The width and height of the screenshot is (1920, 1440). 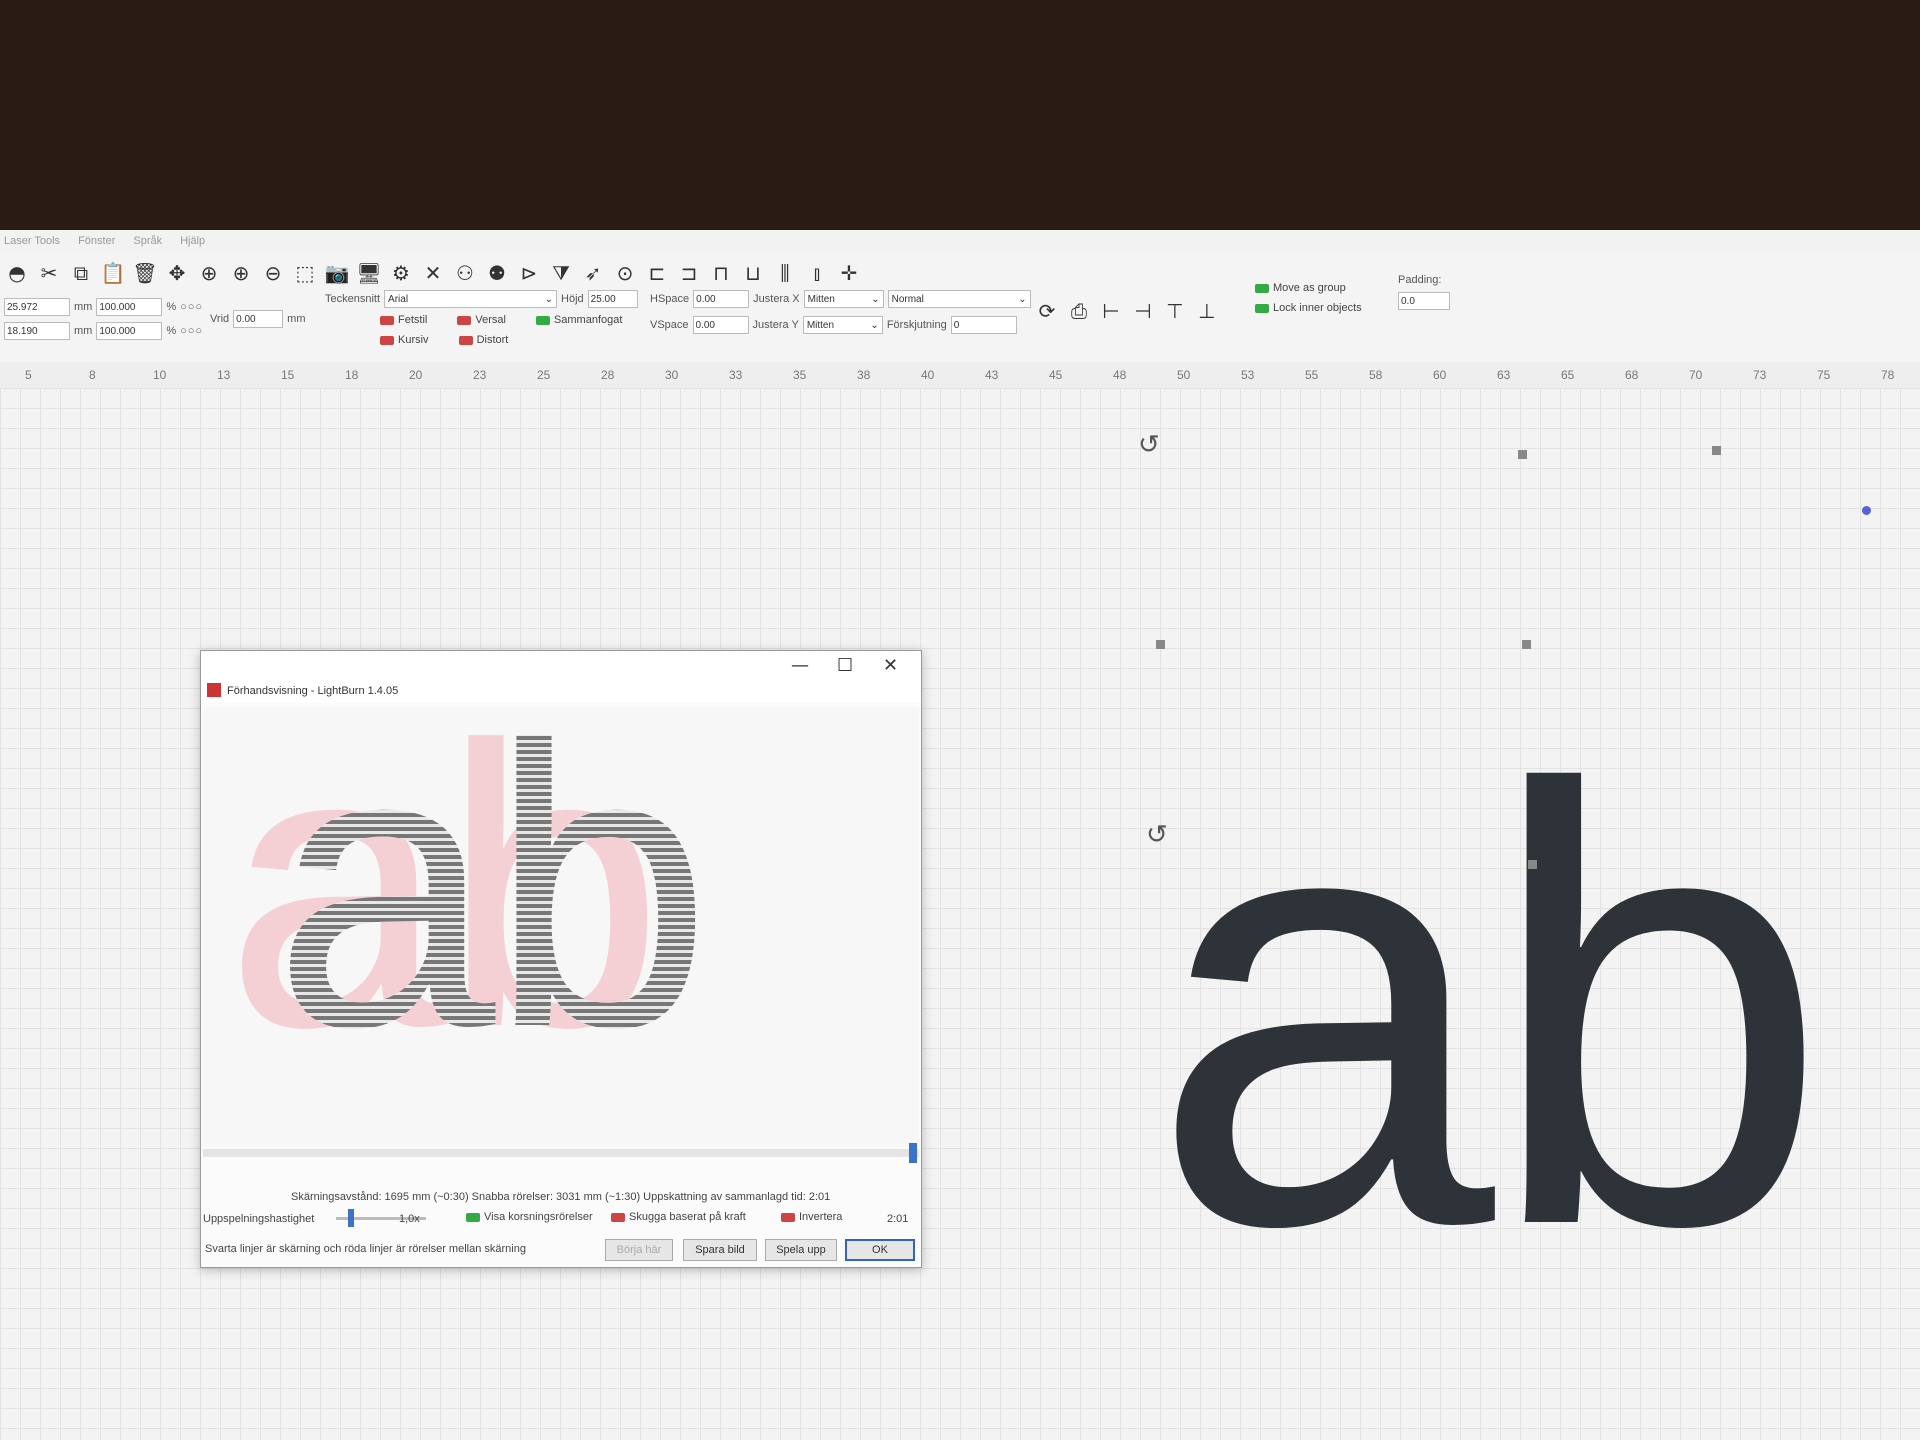 What do you see at coordinates (305, 273) in the screenshot?
I see `frame-selection-icon: ⬚` at bounding box center [305, 273].